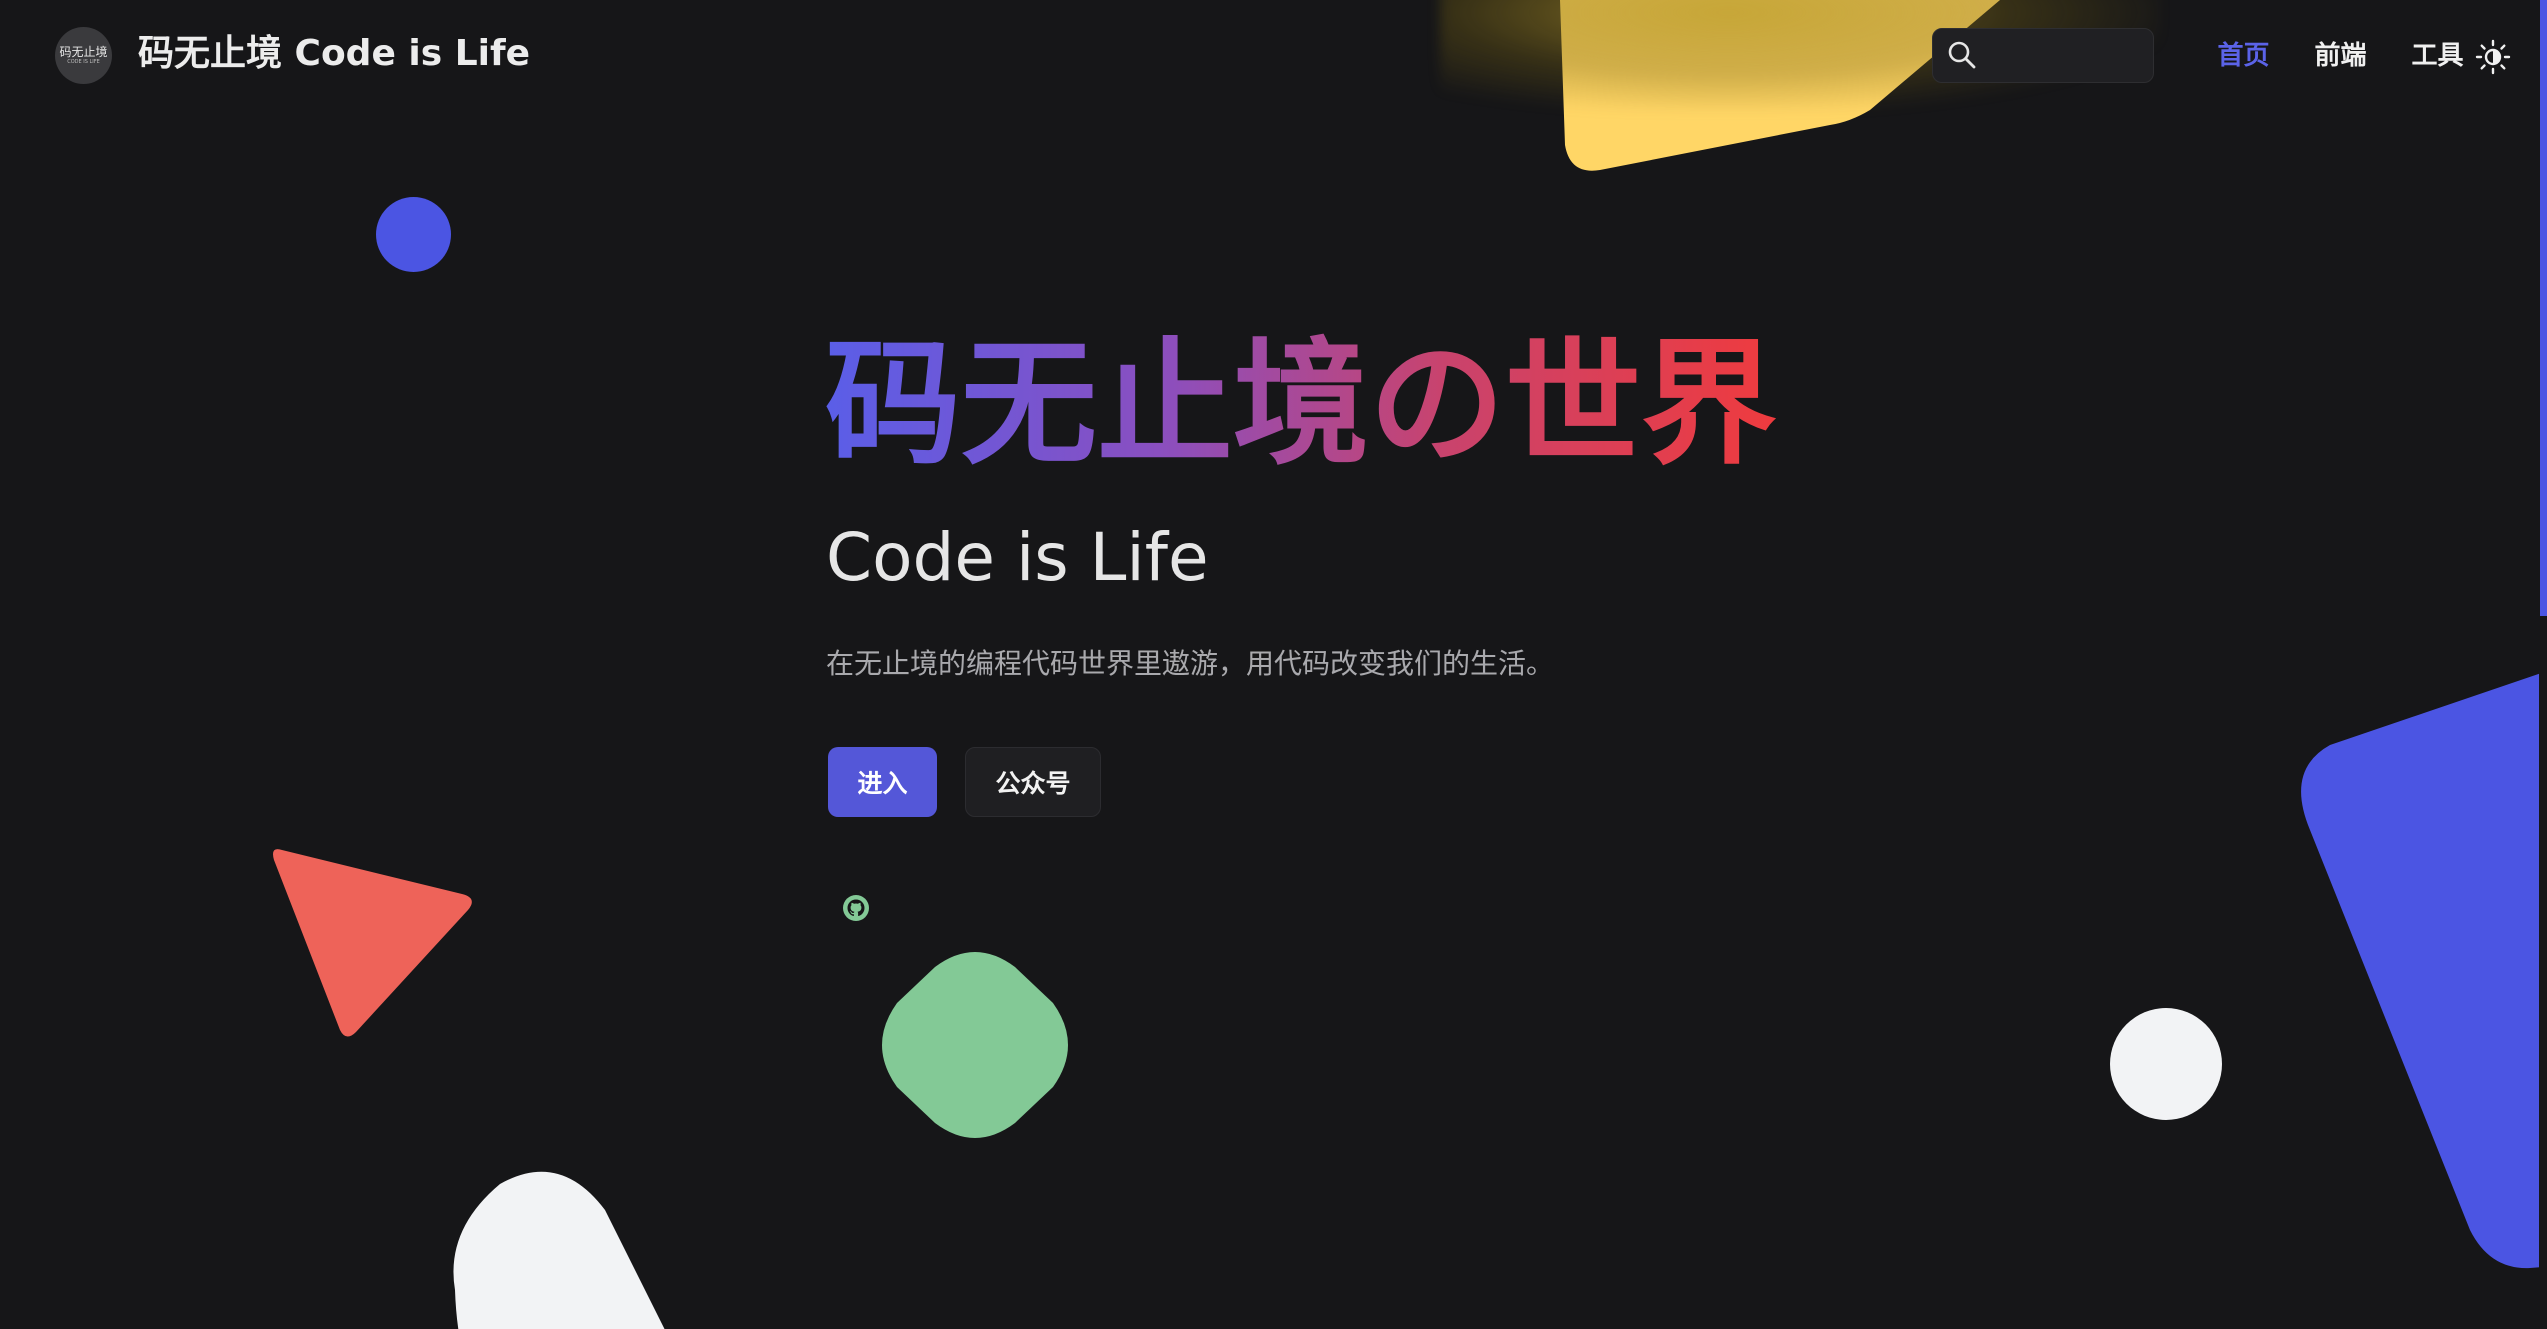 The width and height of the screenshot is (2547, 1329). What do you see at coordinates (2543, 308) in the screenshot?
I see `scrollbar-thumb` at bounding box center [2543, 308].